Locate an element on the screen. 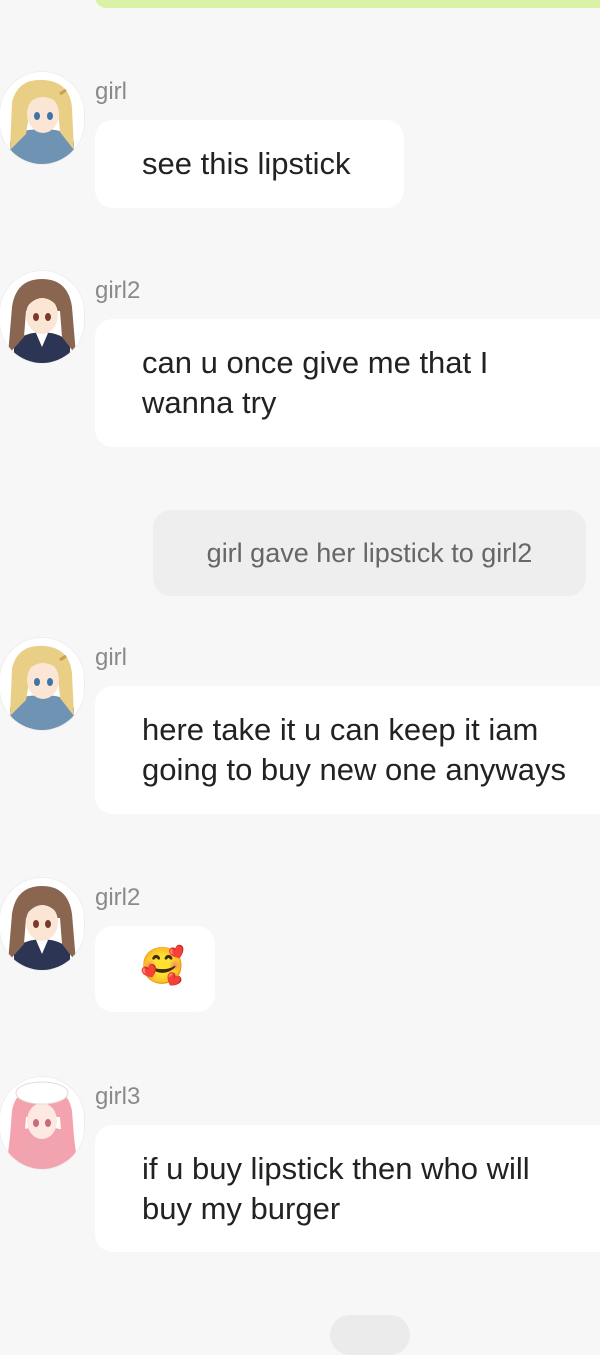 The image size is (600, 1355). message-bubble: can u once give me that I wanna try is located at coordinates (347, 383).